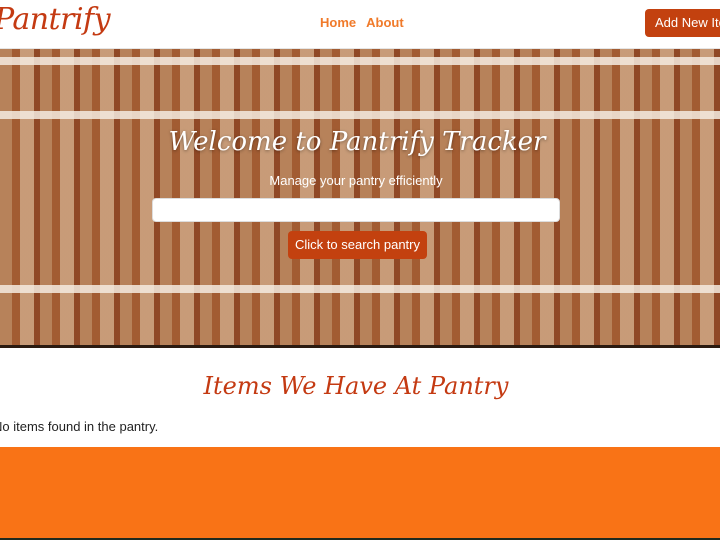 This screenshot has width=720, height=540. What do you see at coordinates (356, 210) in the screenshot?
I see `search-input` at bounding box center [356, 210].